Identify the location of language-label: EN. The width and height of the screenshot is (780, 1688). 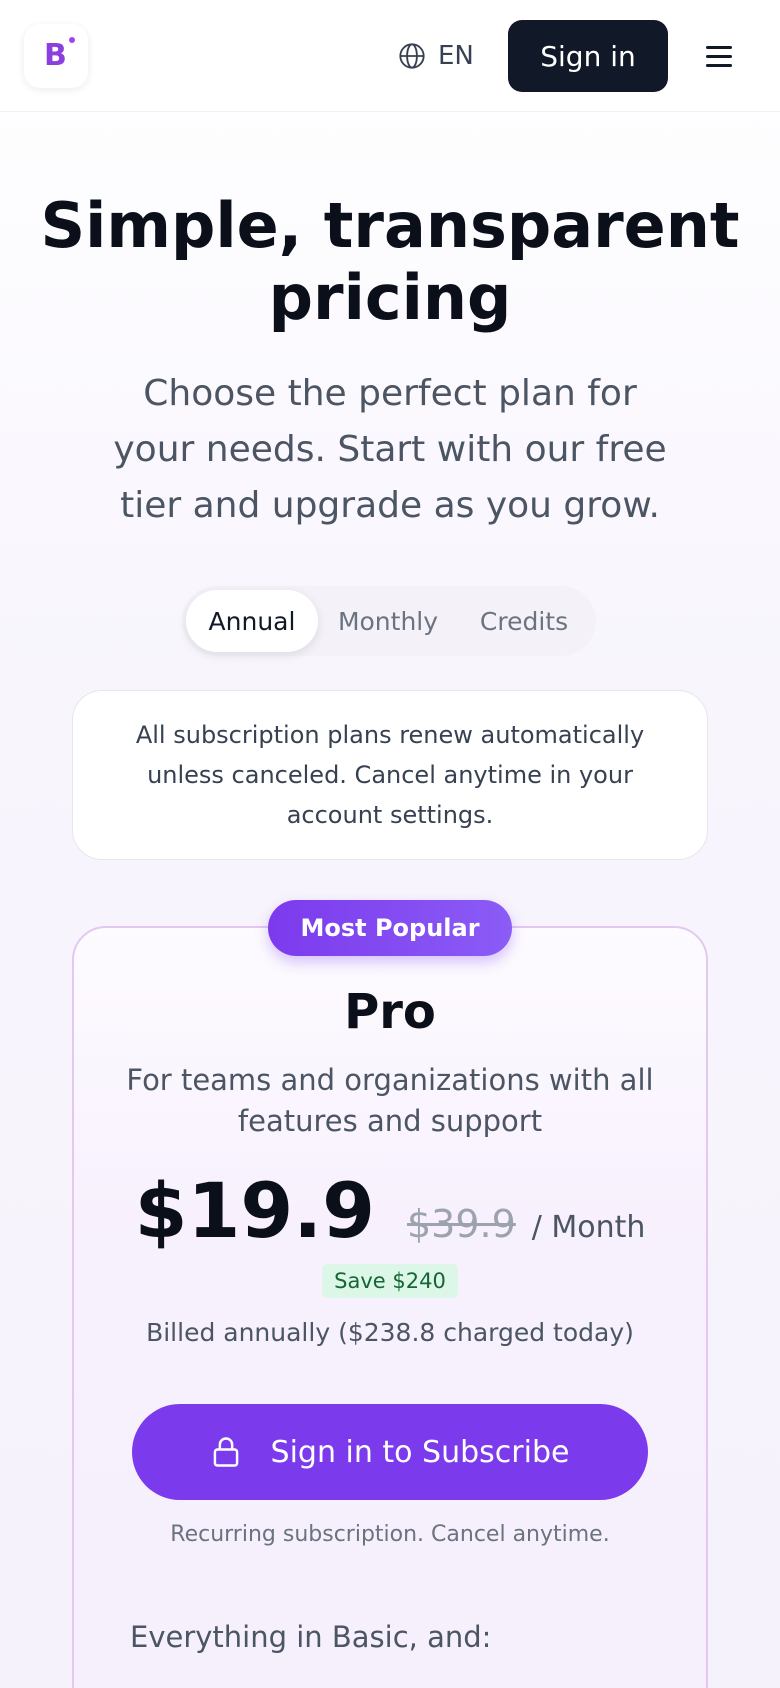
(456, 56).